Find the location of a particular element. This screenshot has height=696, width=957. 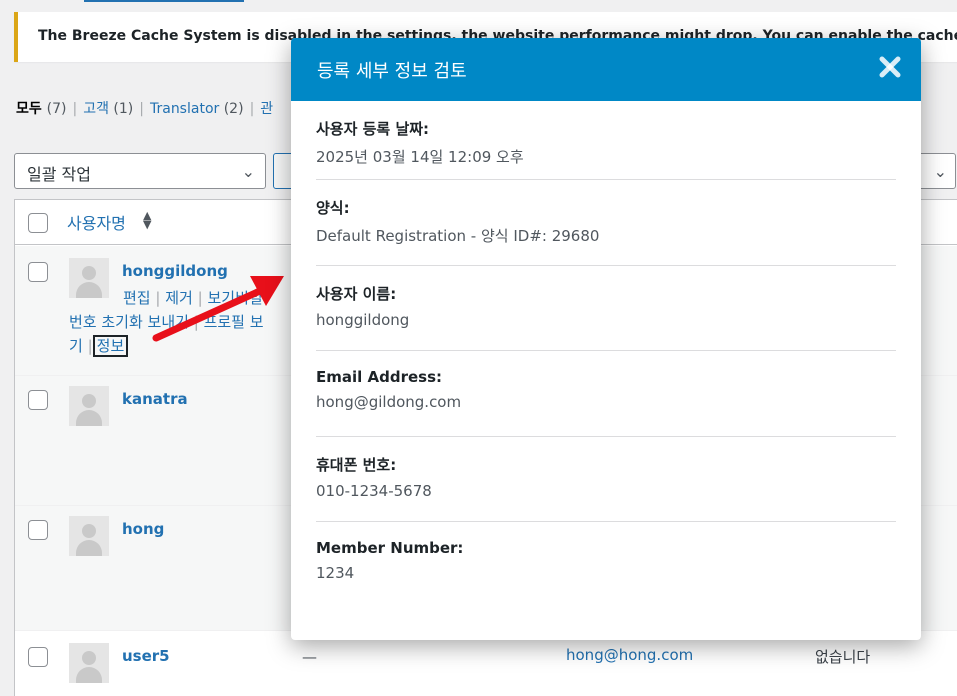

field-member-number: Member Number: 1234 is located at coordinates (606, 565).